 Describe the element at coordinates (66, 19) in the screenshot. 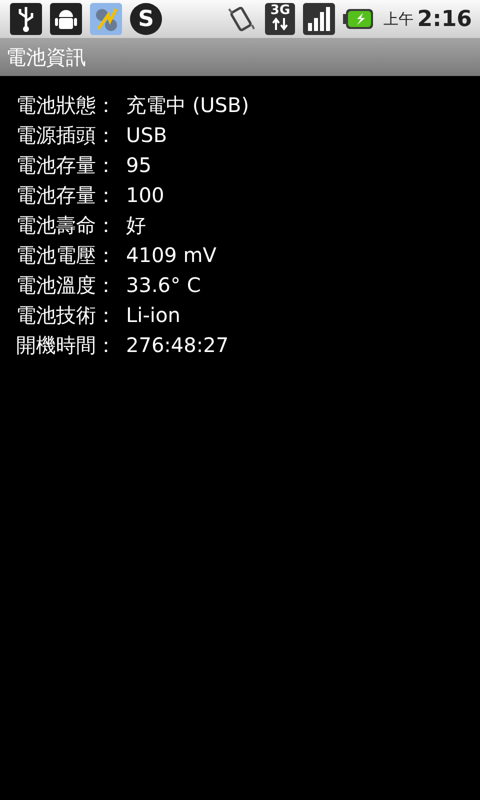

I see `robot-icon` at that location.